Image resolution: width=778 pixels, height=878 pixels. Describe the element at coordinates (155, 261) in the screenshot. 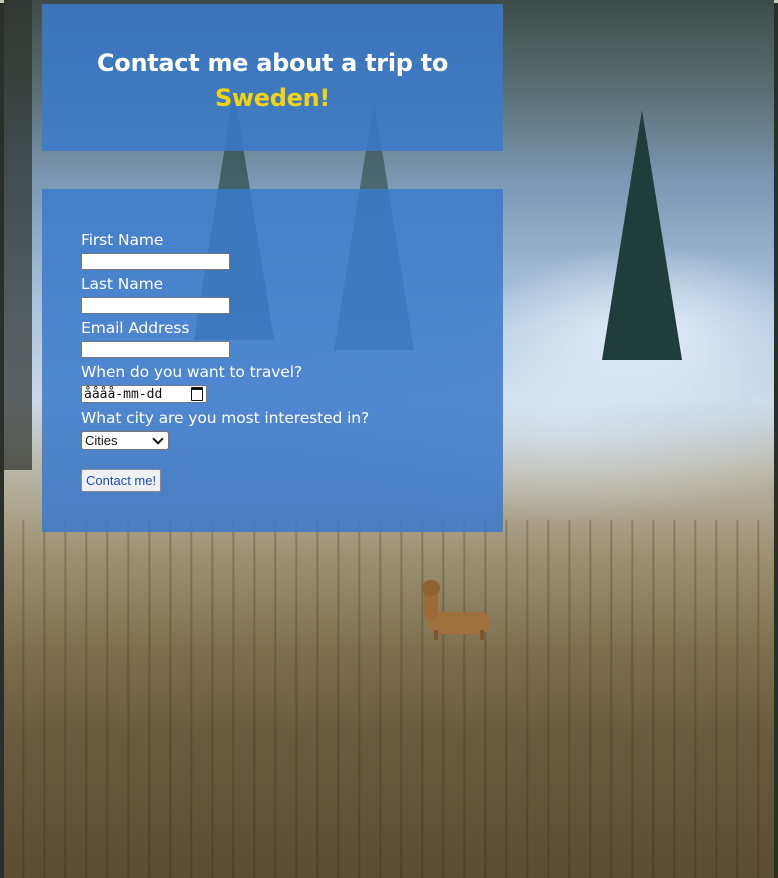

I see `first-name-field` at that location.